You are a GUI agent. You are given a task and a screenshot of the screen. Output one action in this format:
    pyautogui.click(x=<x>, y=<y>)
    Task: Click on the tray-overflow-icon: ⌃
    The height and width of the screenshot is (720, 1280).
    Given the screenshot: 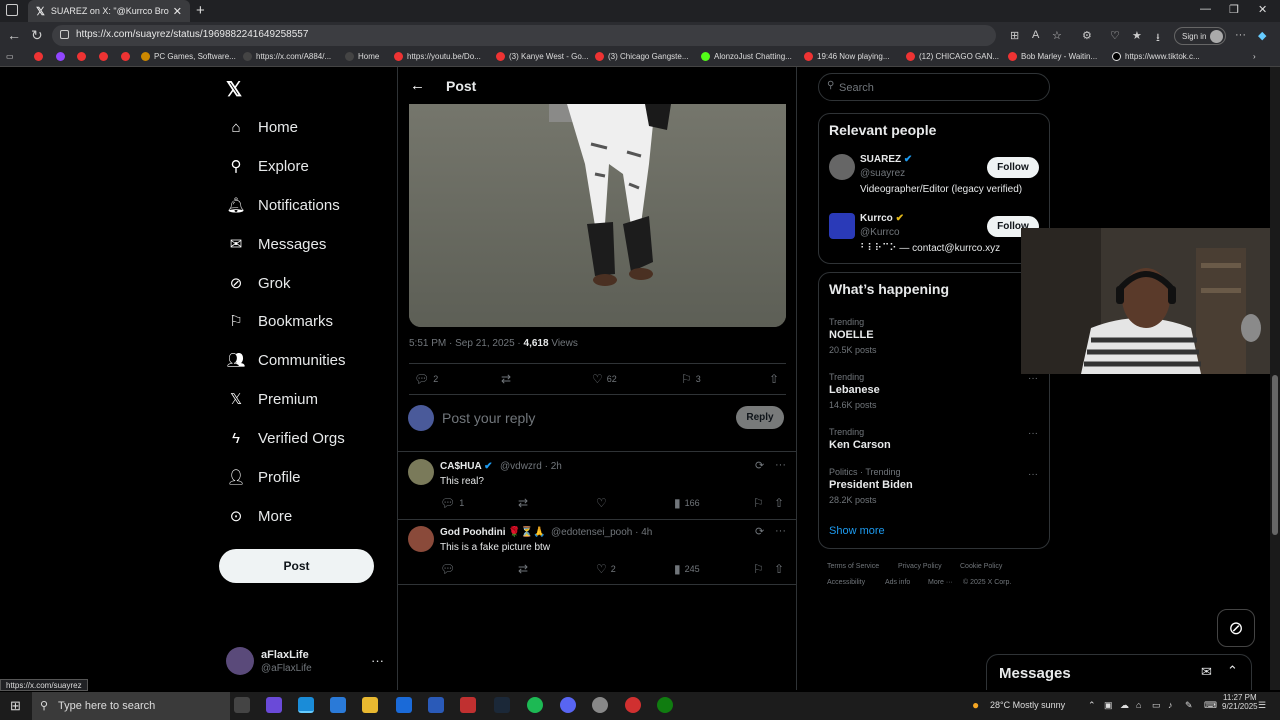 What is the action you would take?
    pyautogui.click(x=1092, y=705)
    